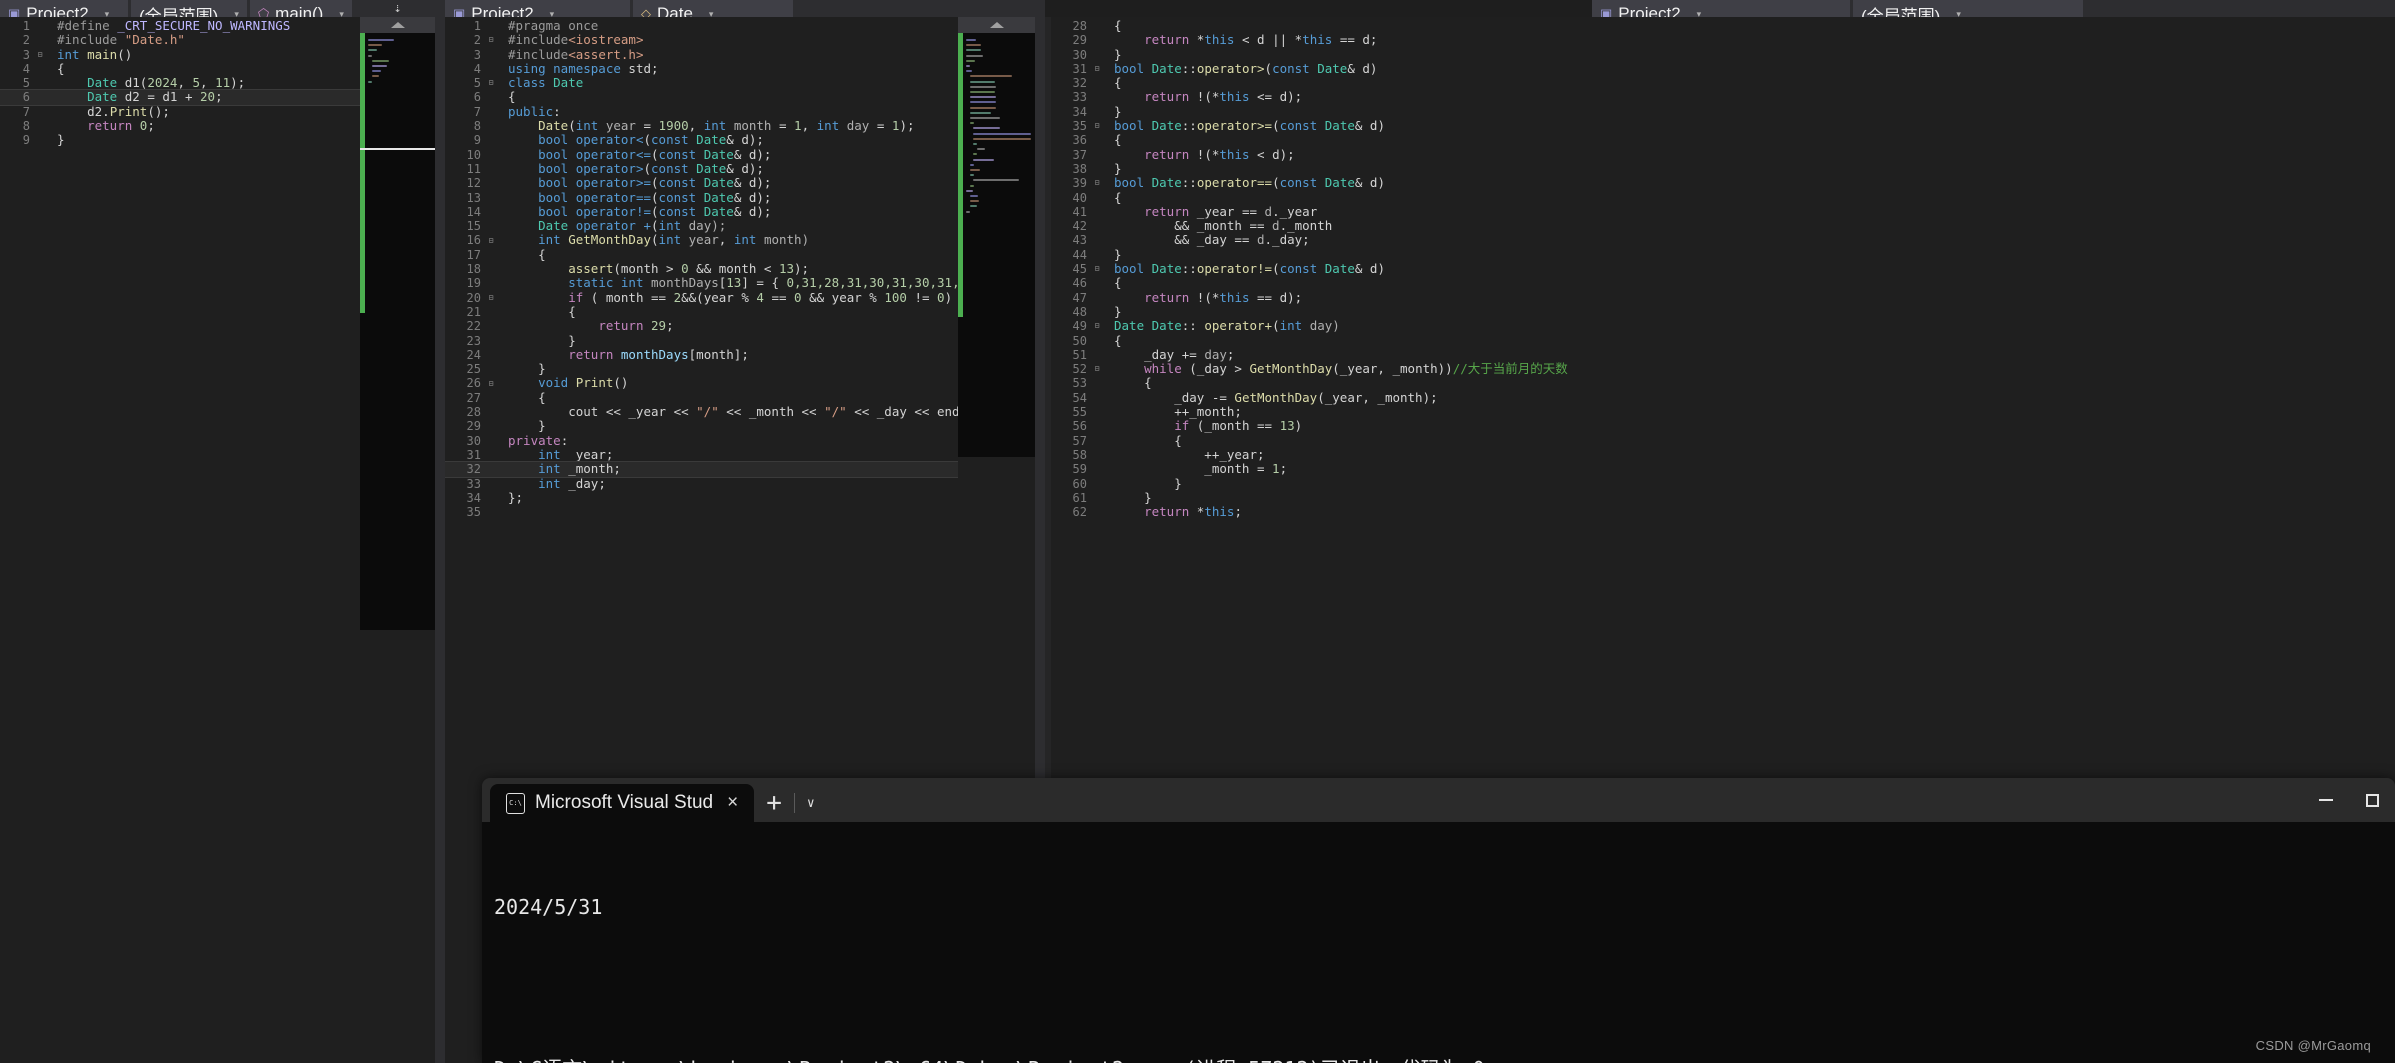 The height and width of the screenshot is (1063, 2395). I want to click on chevron-down-icon: ∨, so click(811, 803).